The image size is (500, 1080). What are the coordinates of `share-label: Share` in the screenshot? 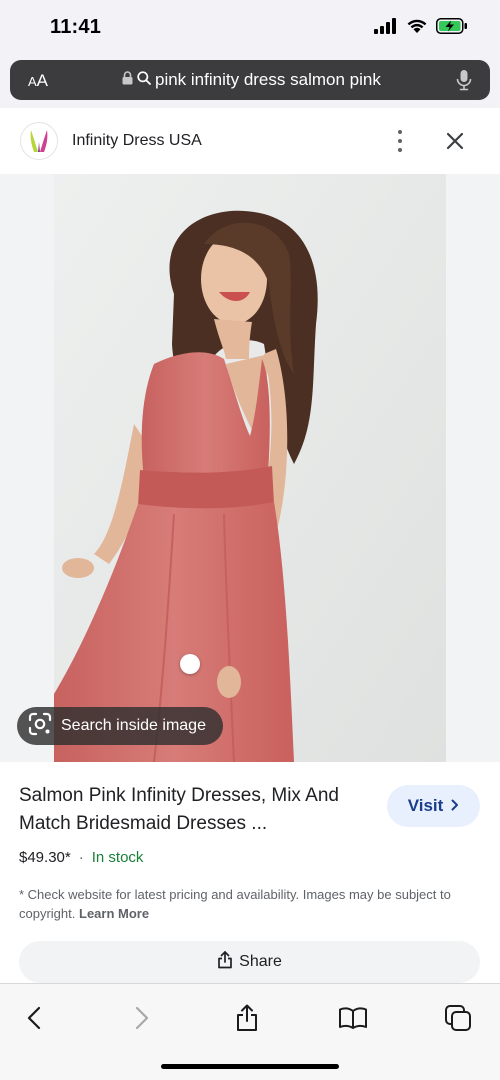 It's located at (260, 961).